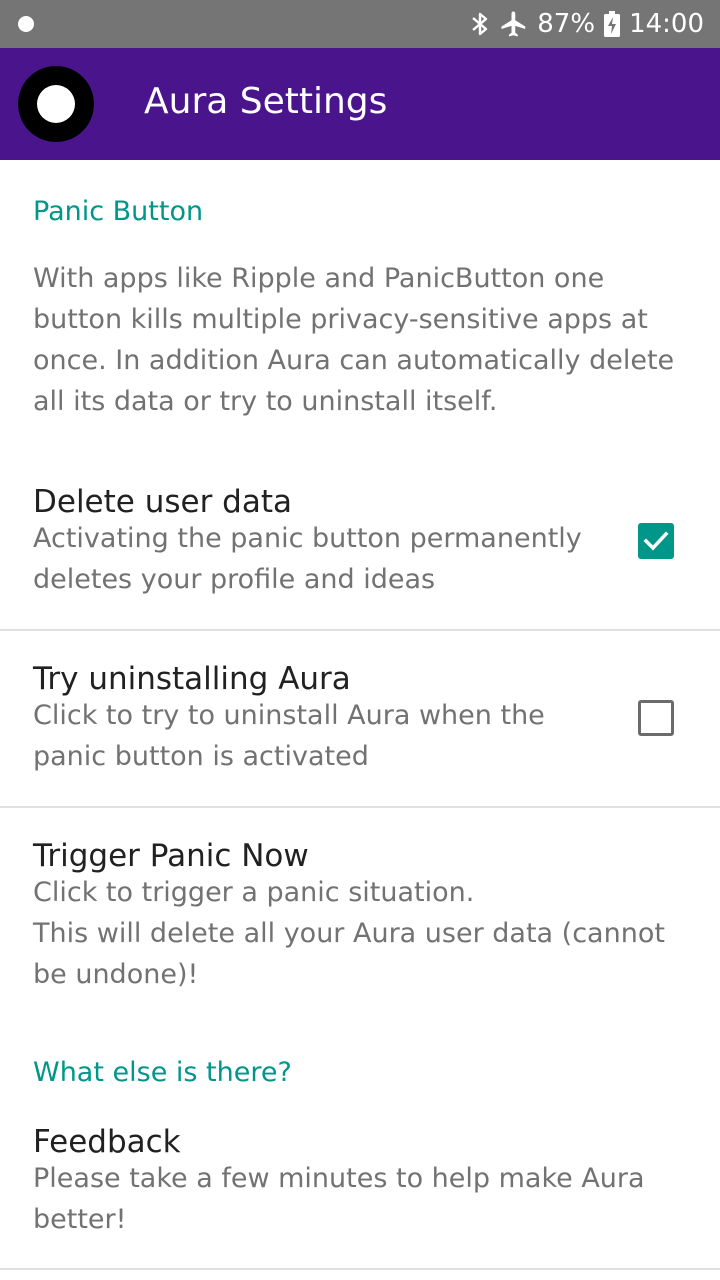 The image size is (720, 1280). What do you see at coordinates (513, 24) in the screenshot?
I see `airplane-icon` at bounding box center [513, 24].